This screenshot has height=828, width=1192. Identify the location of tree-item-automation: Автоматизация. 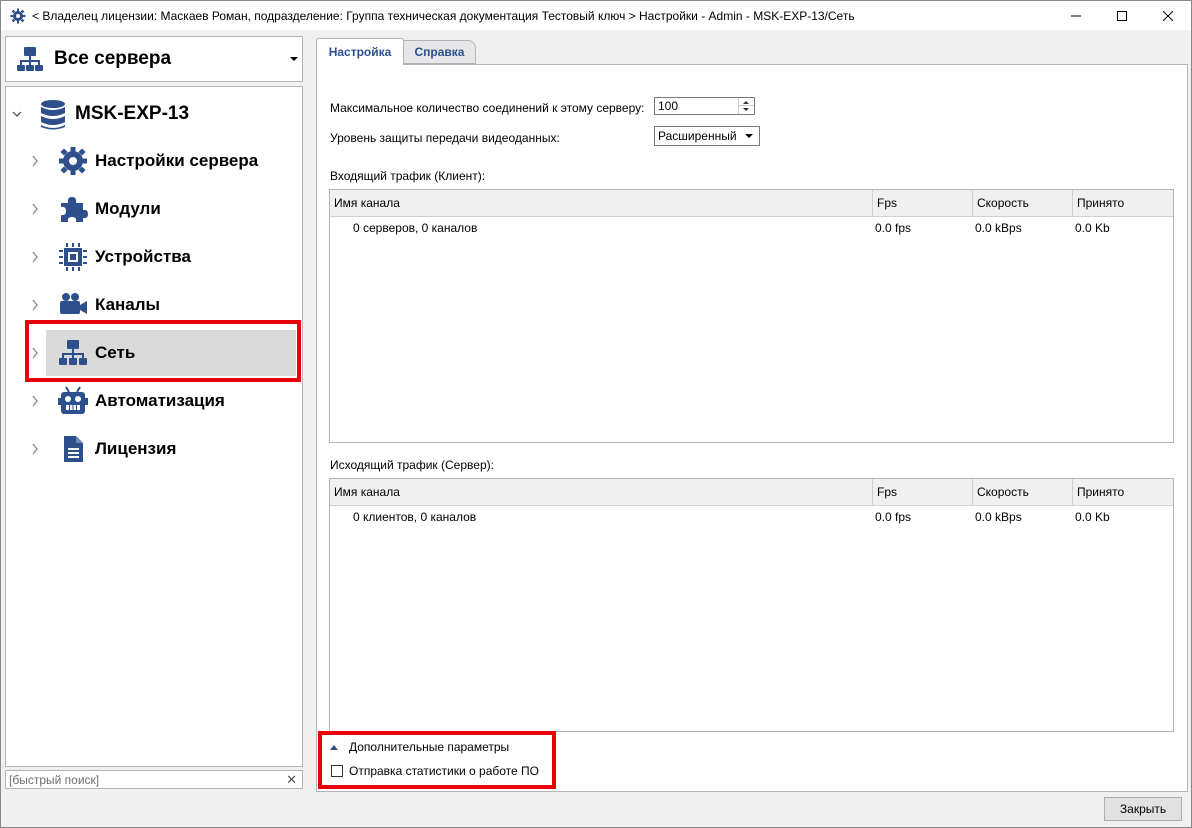
(154, 401).